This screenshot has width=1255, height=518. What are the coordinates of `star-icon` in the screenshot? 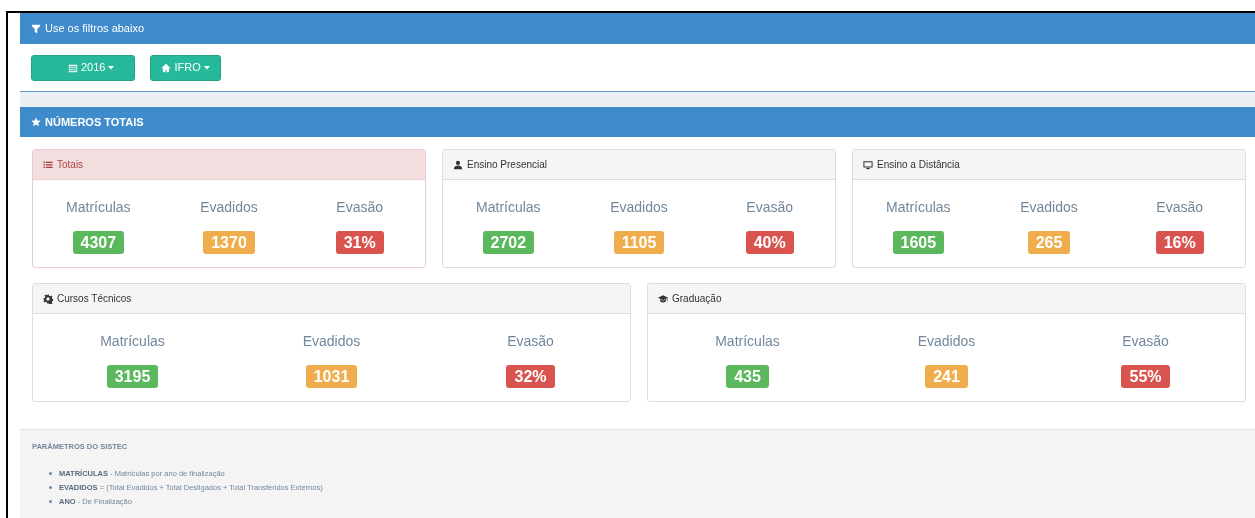 It's located at (36, 122).